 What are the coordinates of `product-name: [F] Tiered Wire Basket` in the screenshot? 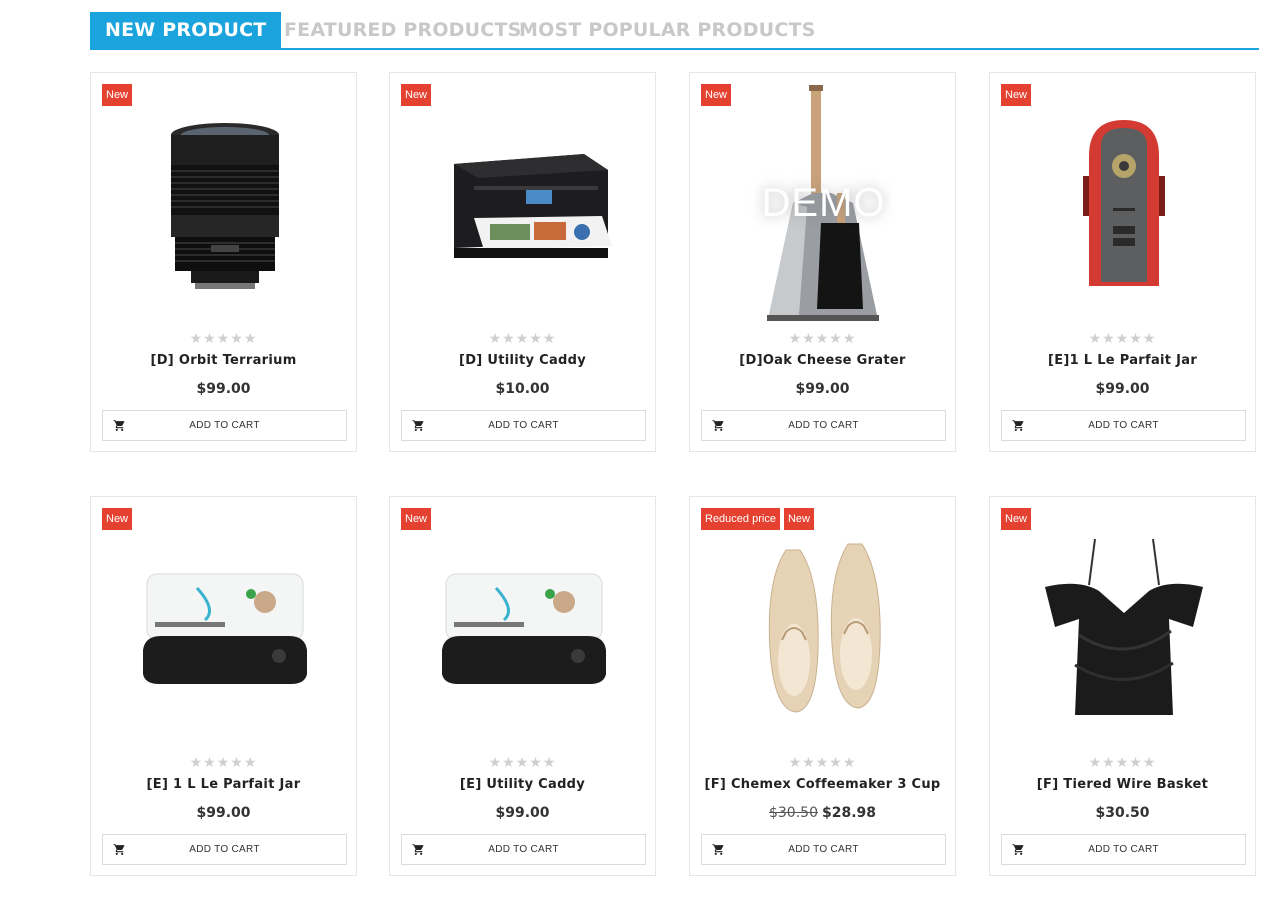 It's located at (1122, 784).